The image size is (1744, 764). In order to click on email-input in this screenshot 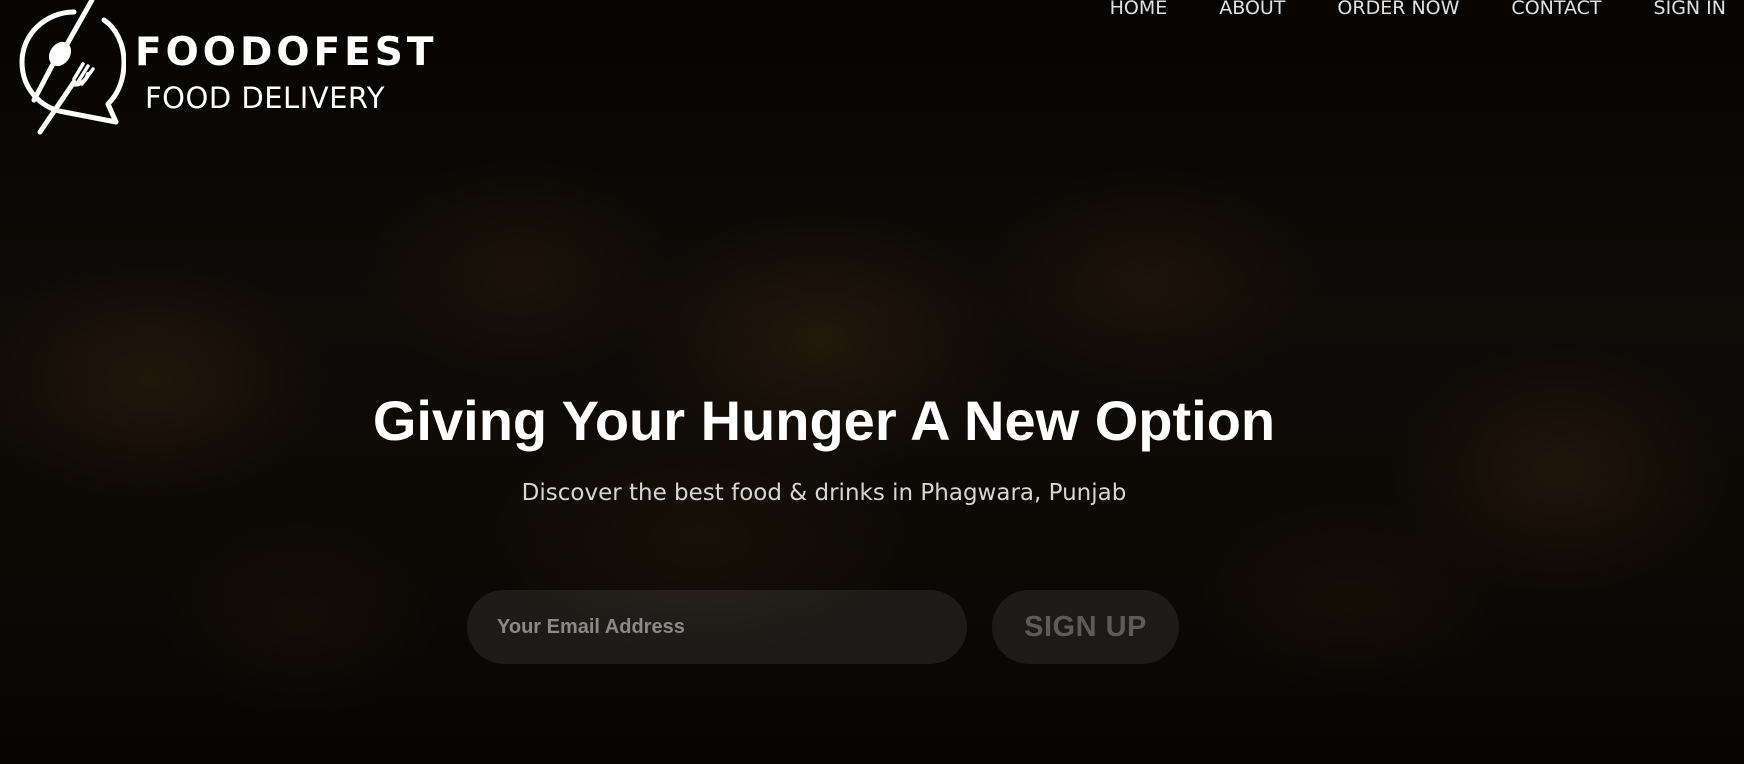, I will do `click(717, 627)`.